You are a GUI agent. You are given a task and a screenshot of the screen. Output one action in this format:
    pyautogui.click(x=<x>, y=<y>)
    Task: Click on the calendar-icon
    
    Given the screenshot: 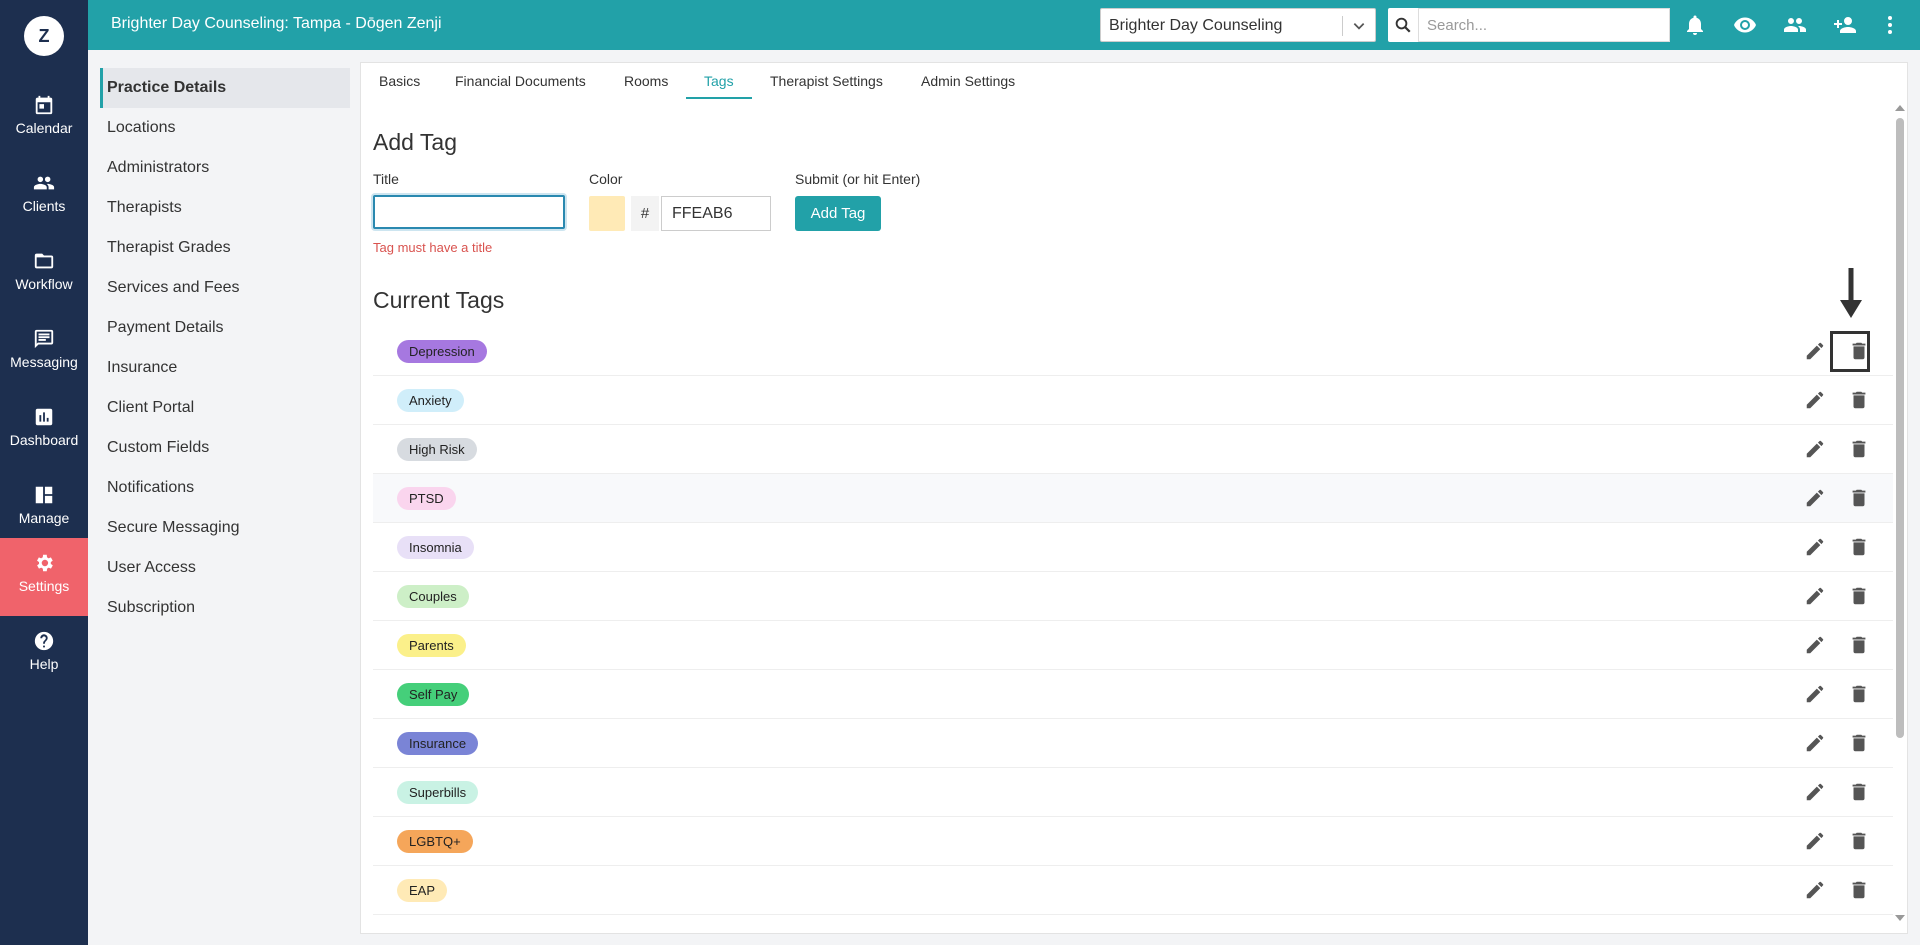 What is the action you would take?
    pyautogui.click(x=44, y=105)
    